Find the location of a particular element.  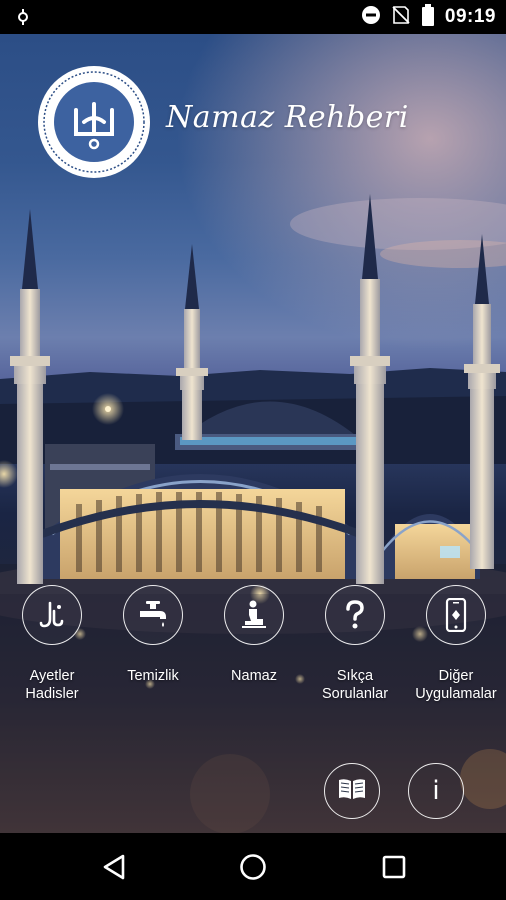

back-icon is located at coordinates (114, 867).